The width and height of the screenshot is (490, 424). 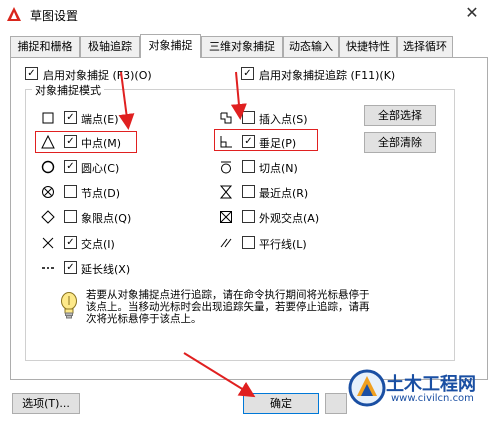 What do you see at coordinates (101, 193) in the screenshot?
I see `node-label: 节点(D)` at bounding box center [101, 193].